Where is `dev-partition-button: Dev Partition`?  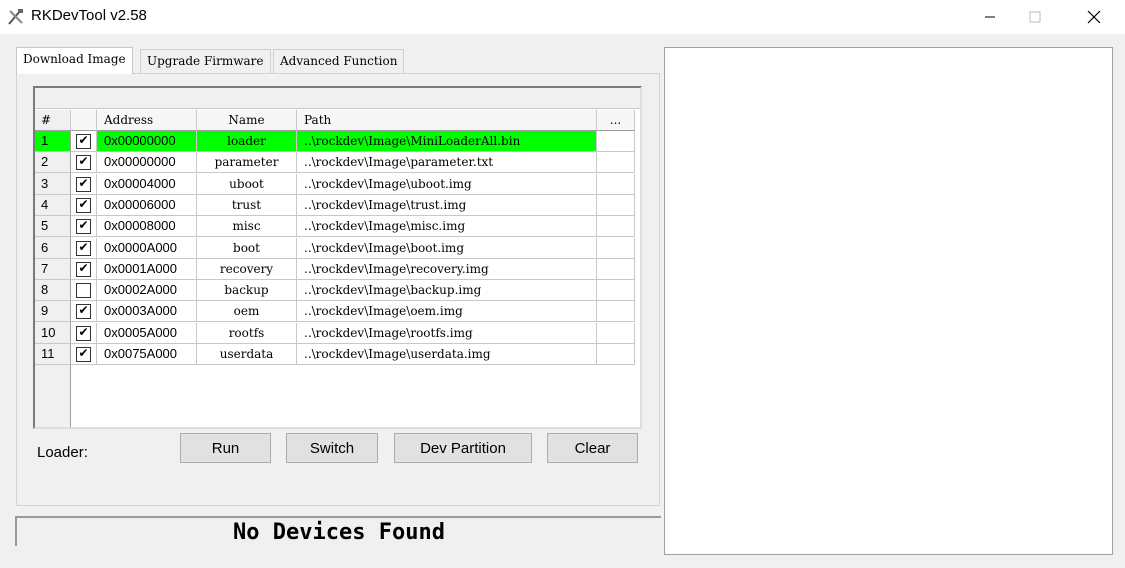
dev-partition-button: Dev Partition is located at coordinates (463, 448).